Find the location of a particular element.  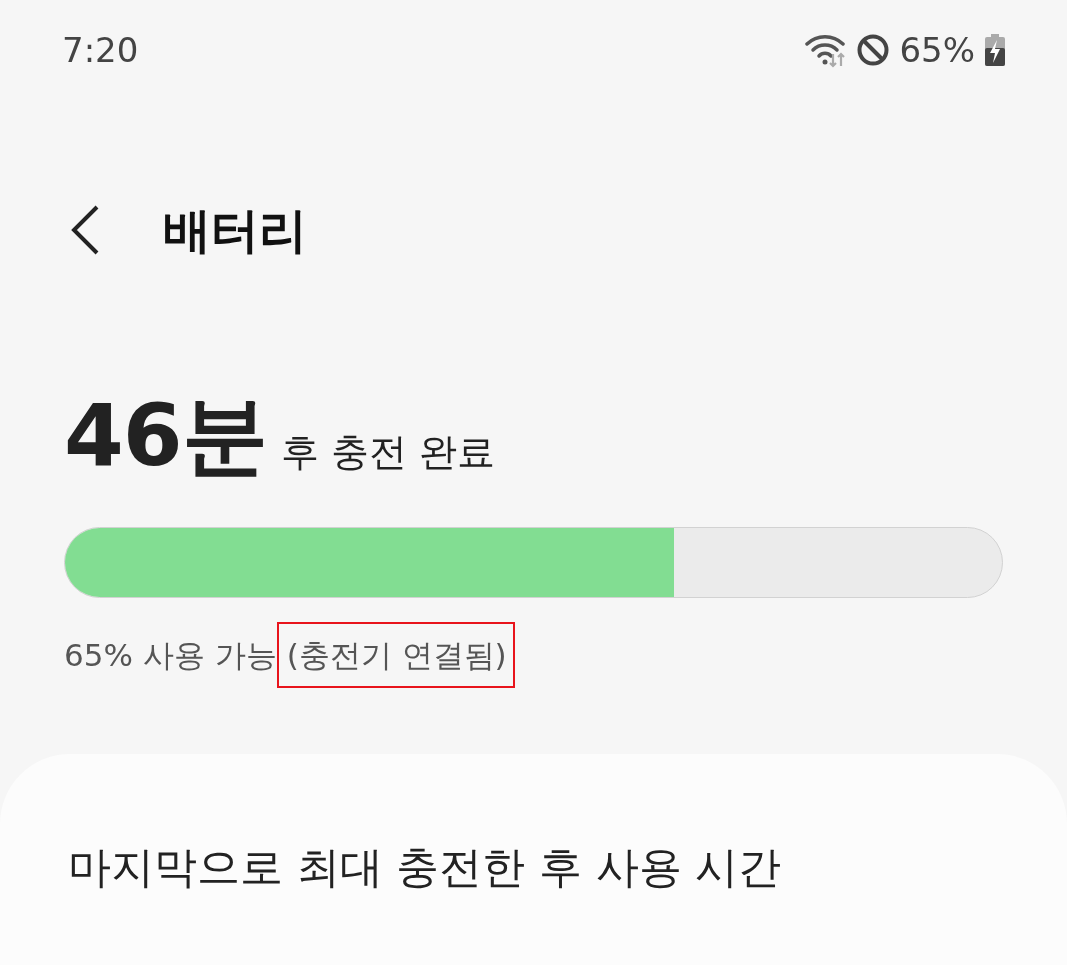

availability-text: 65% 사용 가능 is located at coordinates (170, 655).